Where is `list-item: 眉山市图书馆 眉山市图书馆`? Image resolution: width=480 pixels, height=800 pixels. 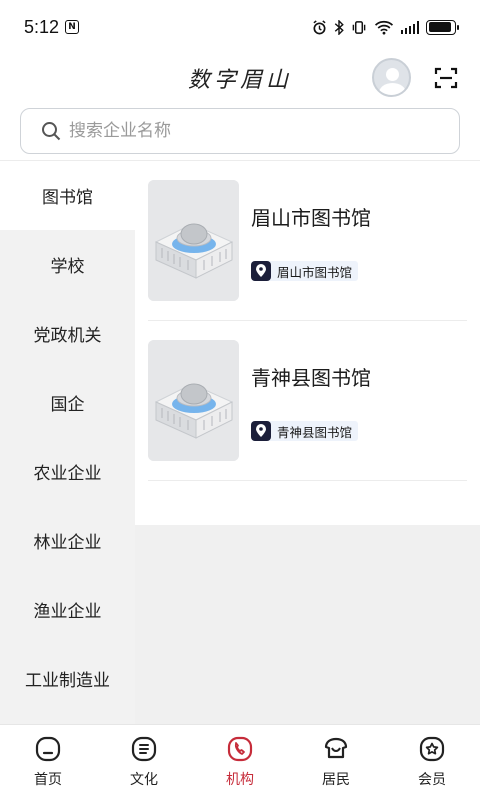 list-item: 眉山市图书馆 眉山市图书馆 is located at coordinates (307, 241).